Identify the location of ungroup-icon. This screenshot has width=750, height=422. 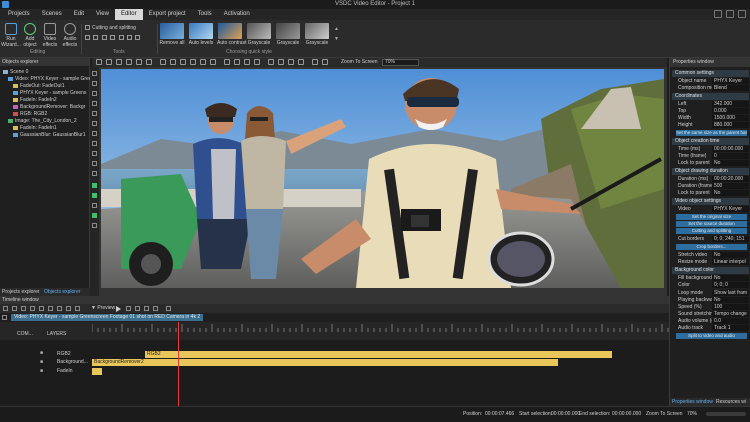
(257, 62).